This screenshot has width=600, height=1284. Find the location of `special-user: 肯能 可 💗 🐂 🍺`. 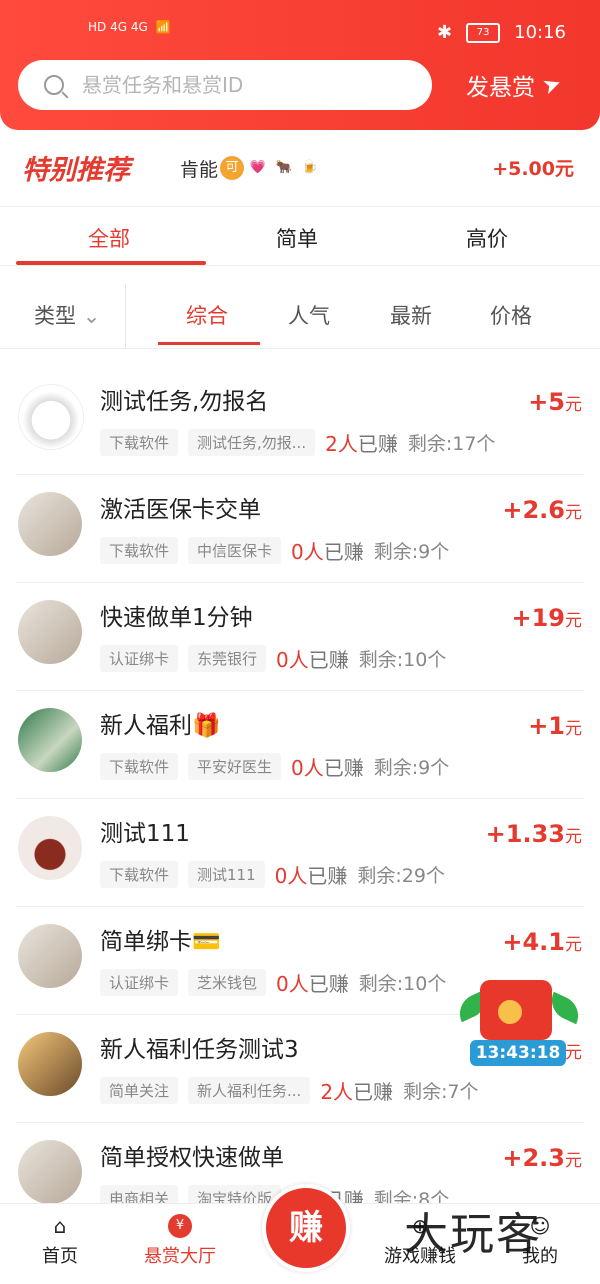

special-user: 肯能 可 💗 🐂 🍺 is located at coordinates (251, 168).